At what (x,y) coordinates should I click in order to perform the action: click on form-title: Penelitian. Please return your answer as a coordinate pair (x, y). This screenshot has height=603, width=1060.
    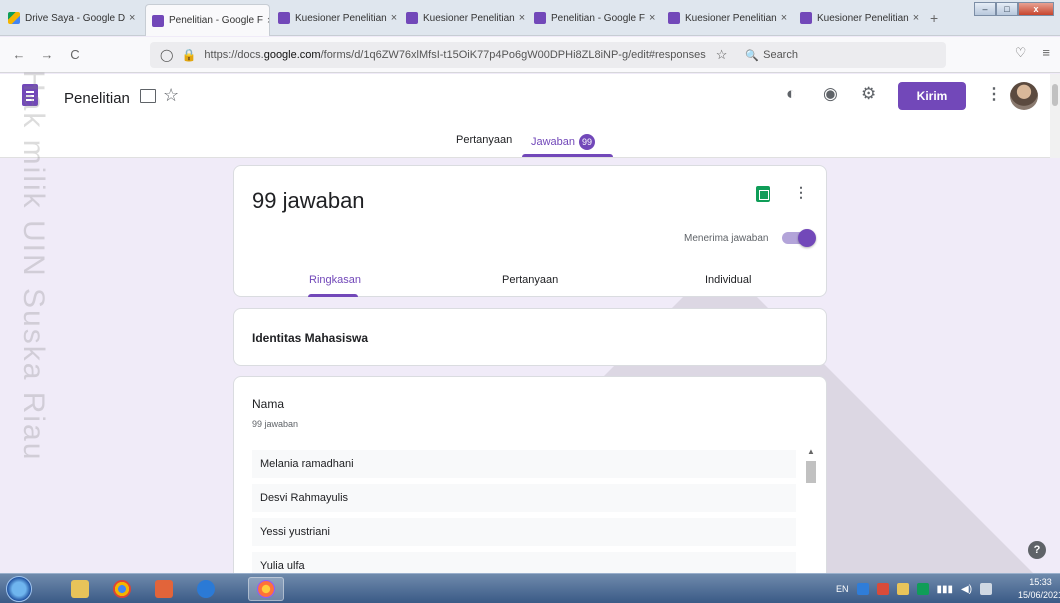
    Looking at the image, I should click on (97, 98).